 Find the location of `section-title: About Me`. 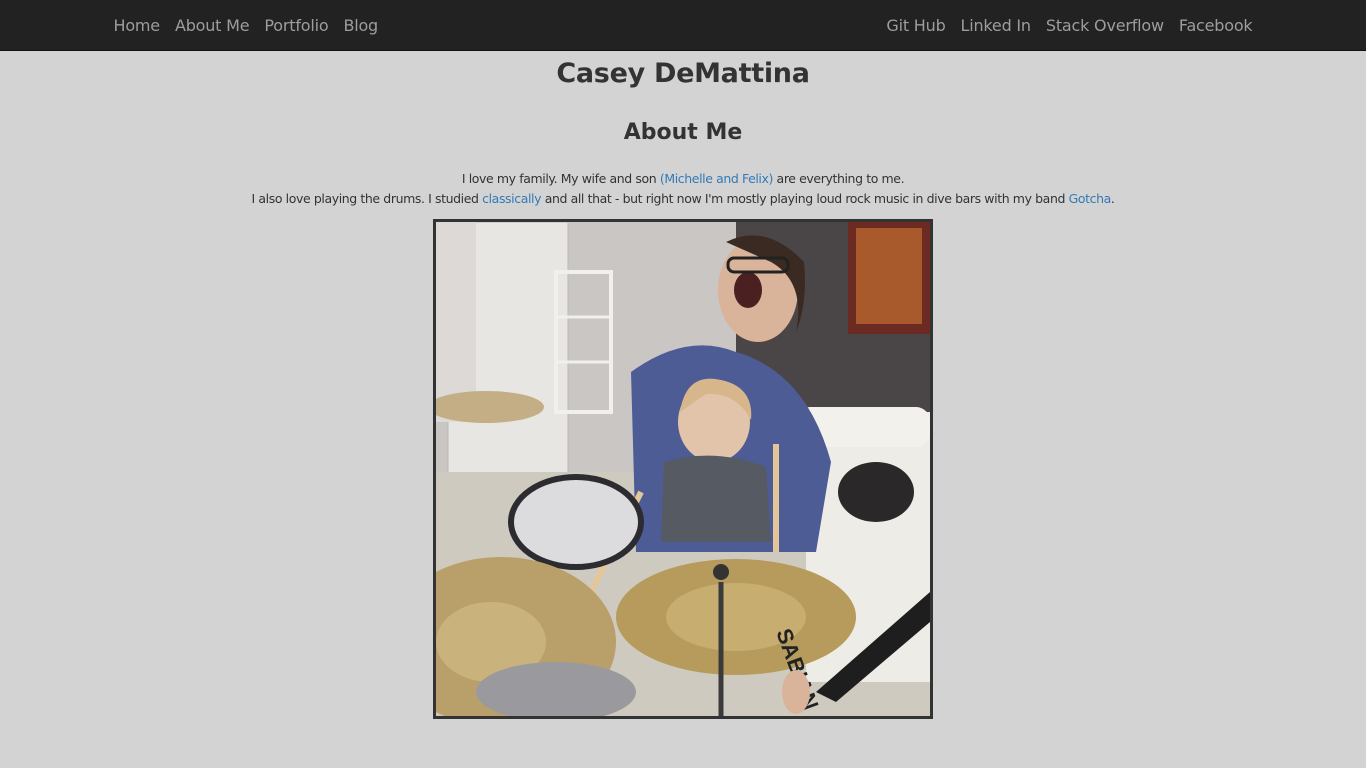

section-title: About Me is located at coordinates (683, 132).